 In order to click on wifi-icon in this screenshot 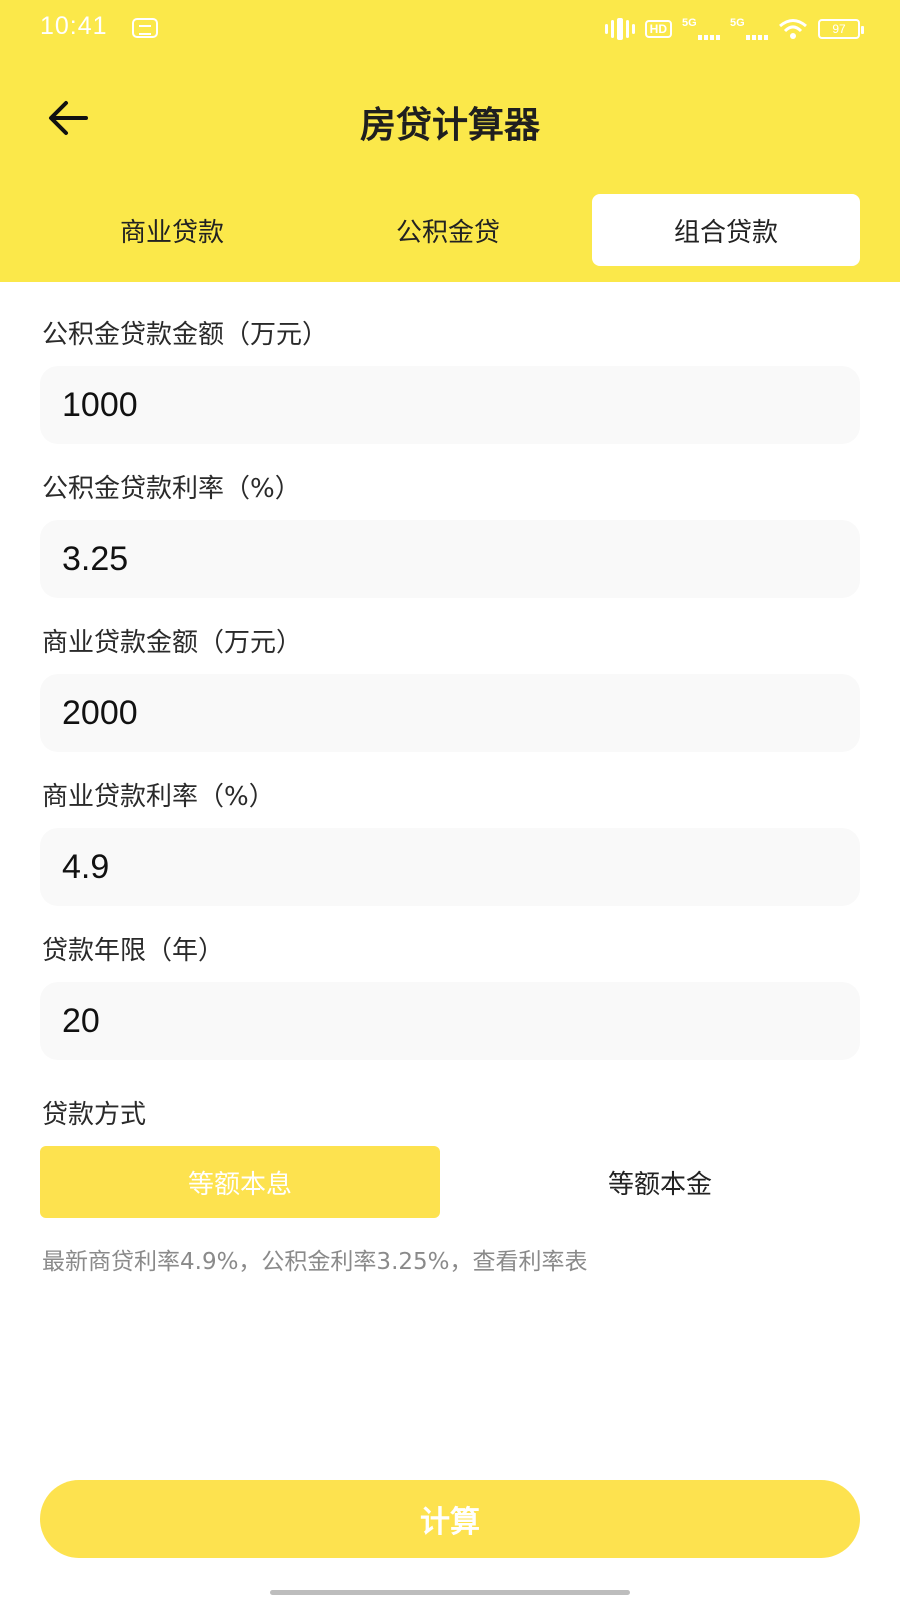, I will do `click(793, 29)`.